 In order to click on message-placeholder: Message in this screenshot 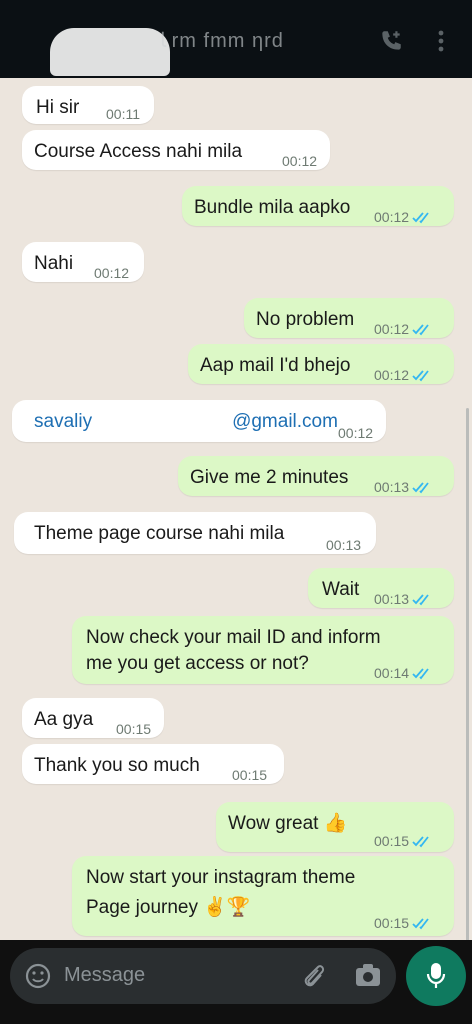, I will do `click(105, 975)`.